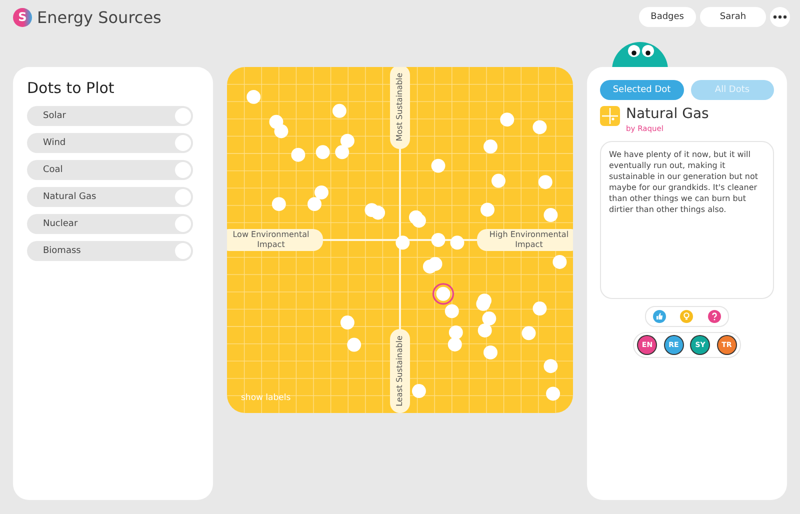 This screenshot has width=800, height=514. What do you see at coordinates (110, 143) in the screenshot?
I see `dot-toggle: Wind` at bounding box center [110, 143].